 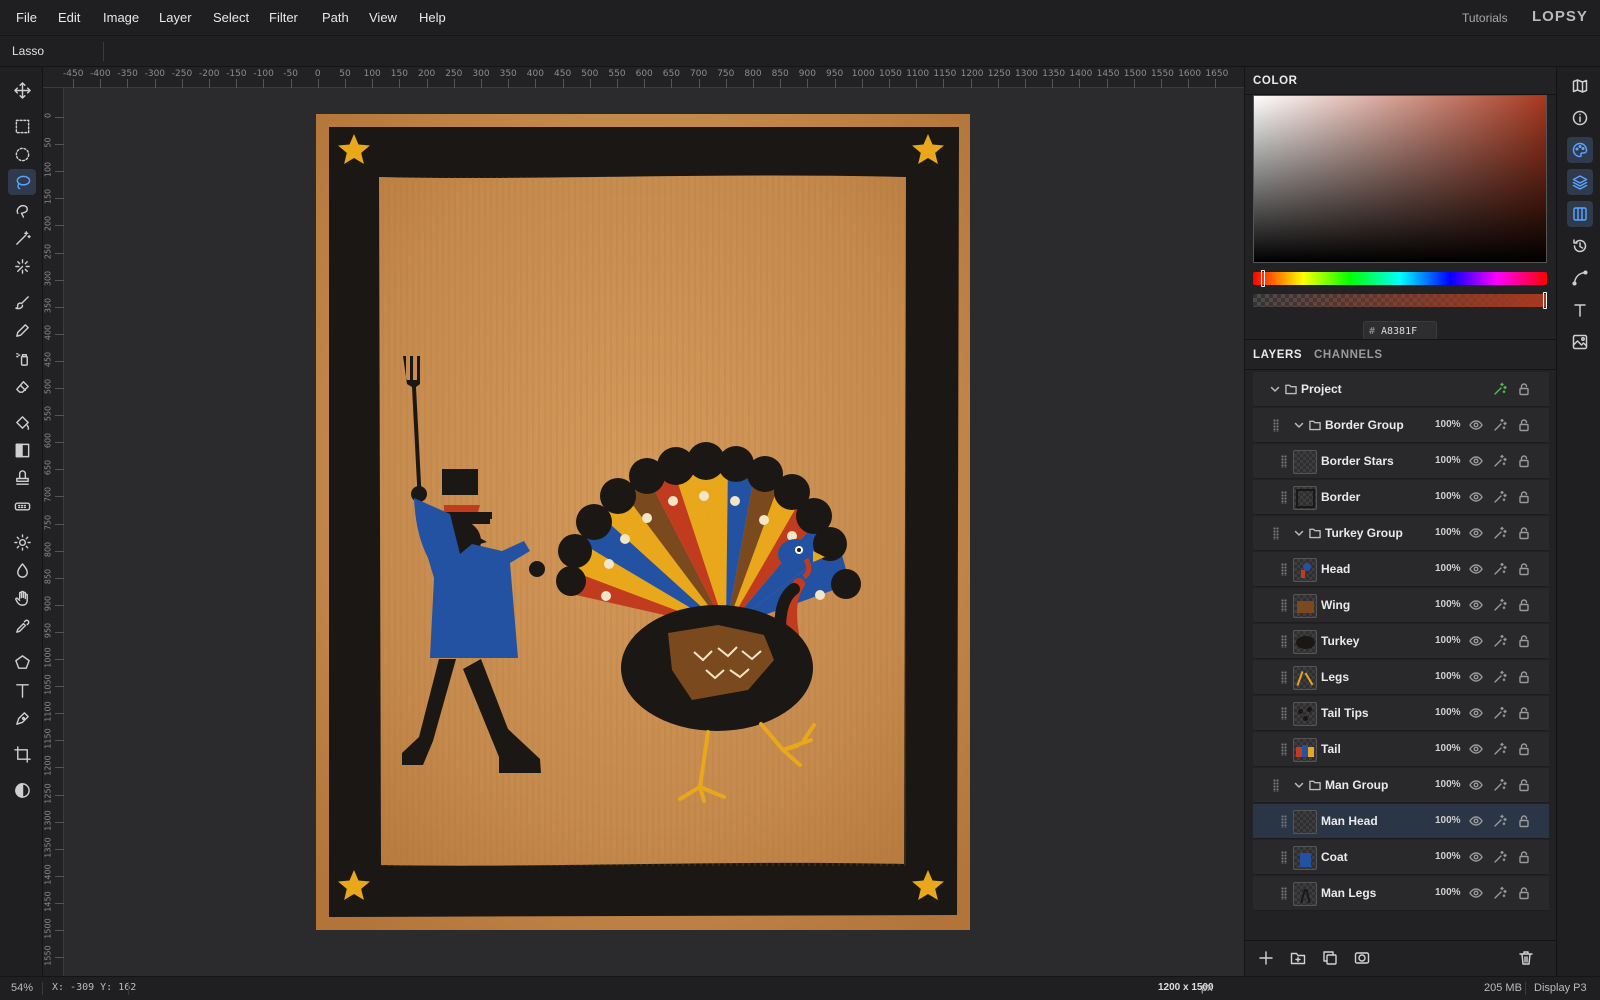 What do you see at coordinates (1348, 355) in the screenshot?
I see `tab-channels: CHANNELS` at bounding box center [1348, 355].